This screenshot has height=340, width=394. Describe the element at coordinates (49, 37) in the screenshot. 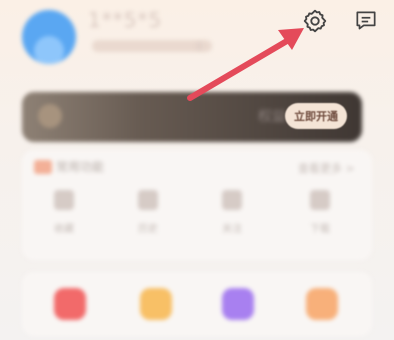

I see `profile-avatar` at that location.